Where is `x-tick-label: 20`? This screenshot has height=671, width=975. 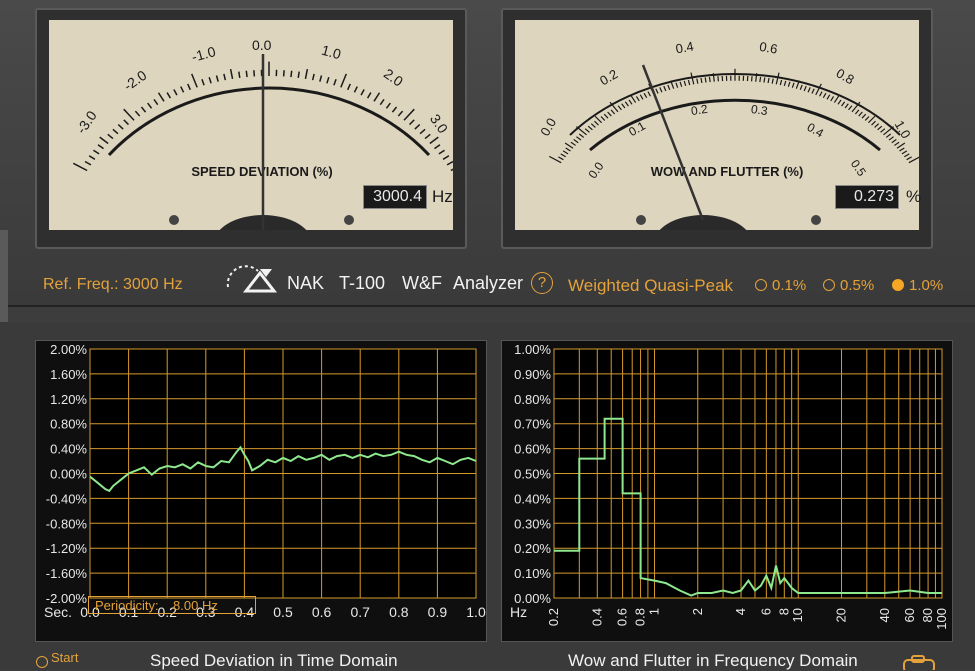 x-tick-label: 20 is located at coordinates (841, 615).